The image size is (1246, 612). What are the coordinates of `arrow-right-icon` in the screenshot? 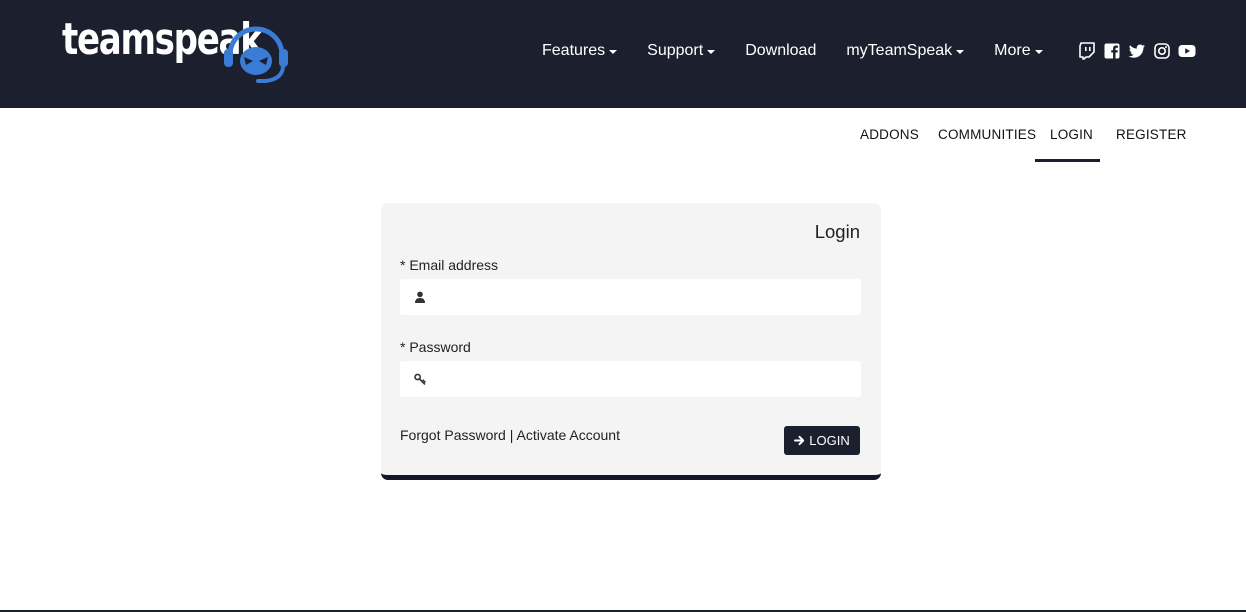 It's located at (799, 440).